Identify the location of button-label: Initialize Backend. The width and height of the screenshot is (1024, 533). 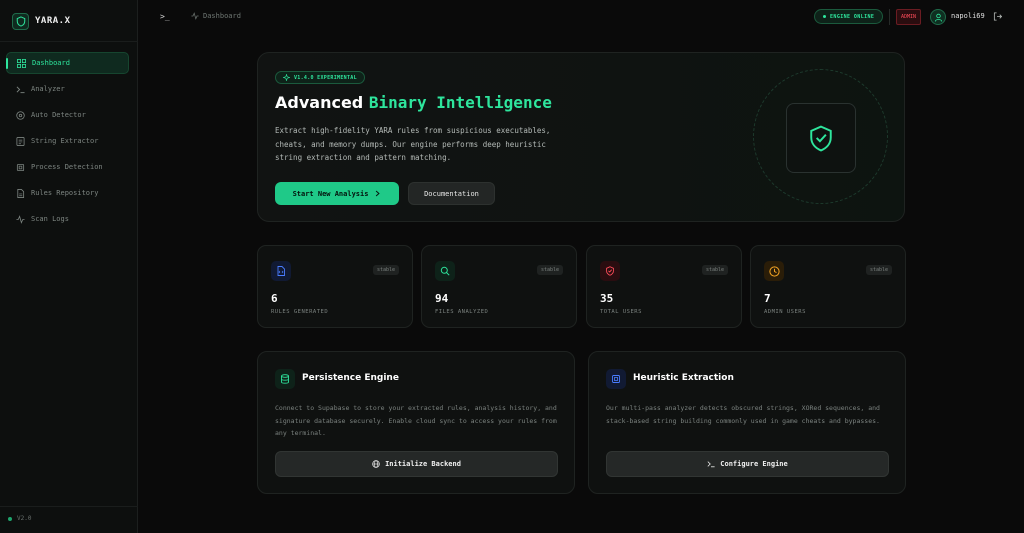
(423, 464).